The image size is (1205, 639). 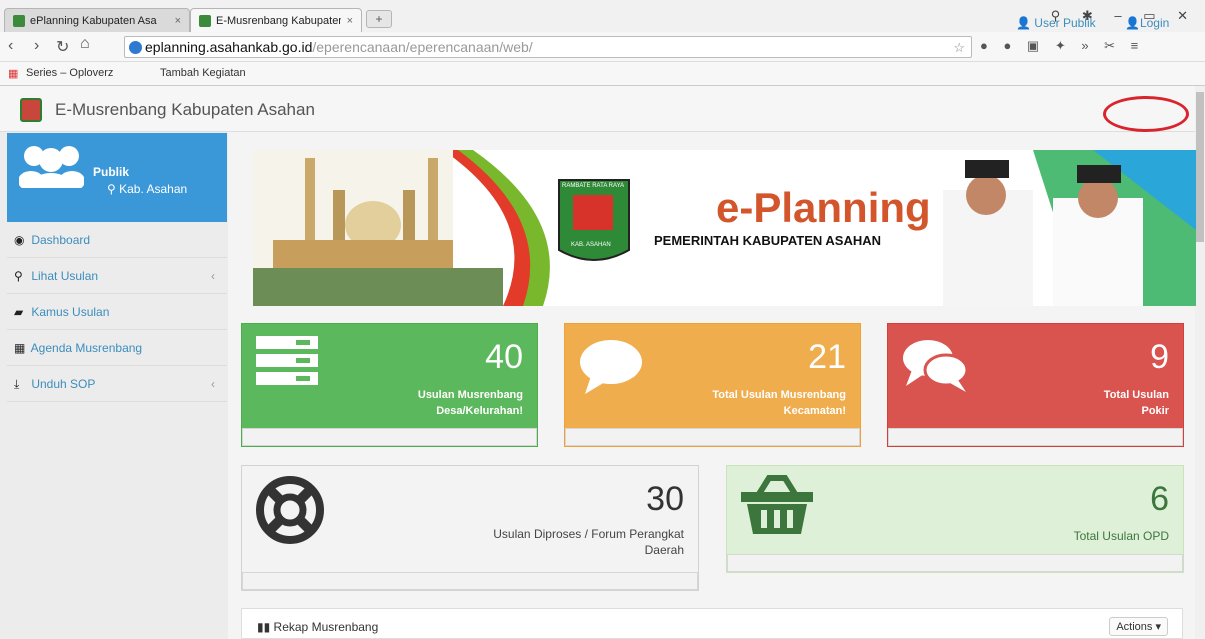 I want to click on search-icon: ⚲, so click(x=18, y=276).